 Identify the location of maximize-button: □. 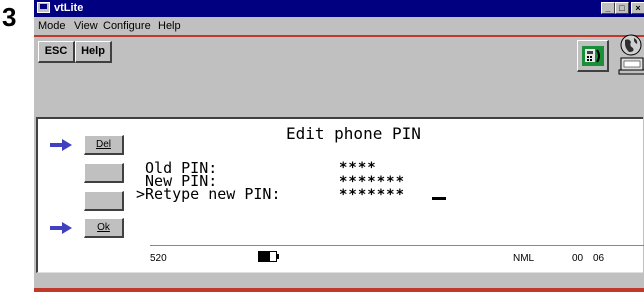
(622, 8).